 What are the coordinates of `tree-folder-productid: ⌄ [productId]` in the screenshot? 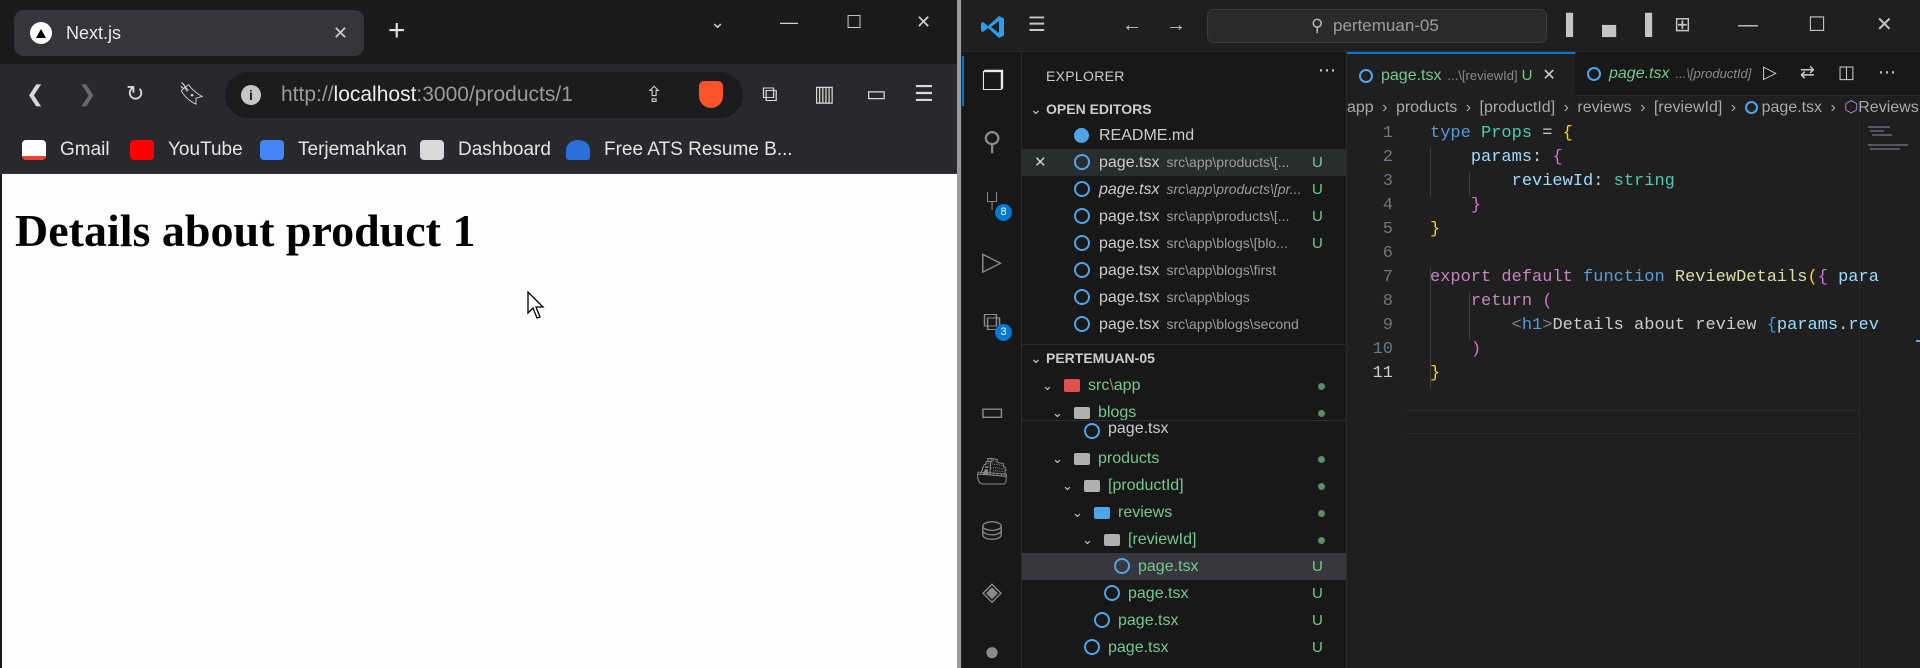 It's located at (1184, 485).